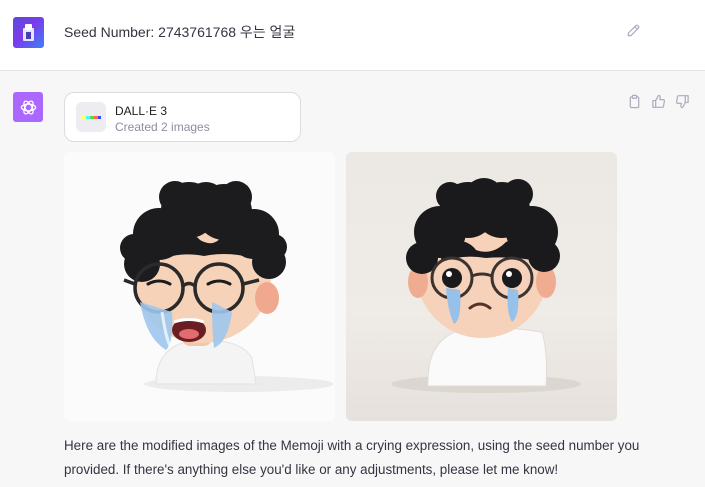  I want to click on edit-icon, so click(633, 30).